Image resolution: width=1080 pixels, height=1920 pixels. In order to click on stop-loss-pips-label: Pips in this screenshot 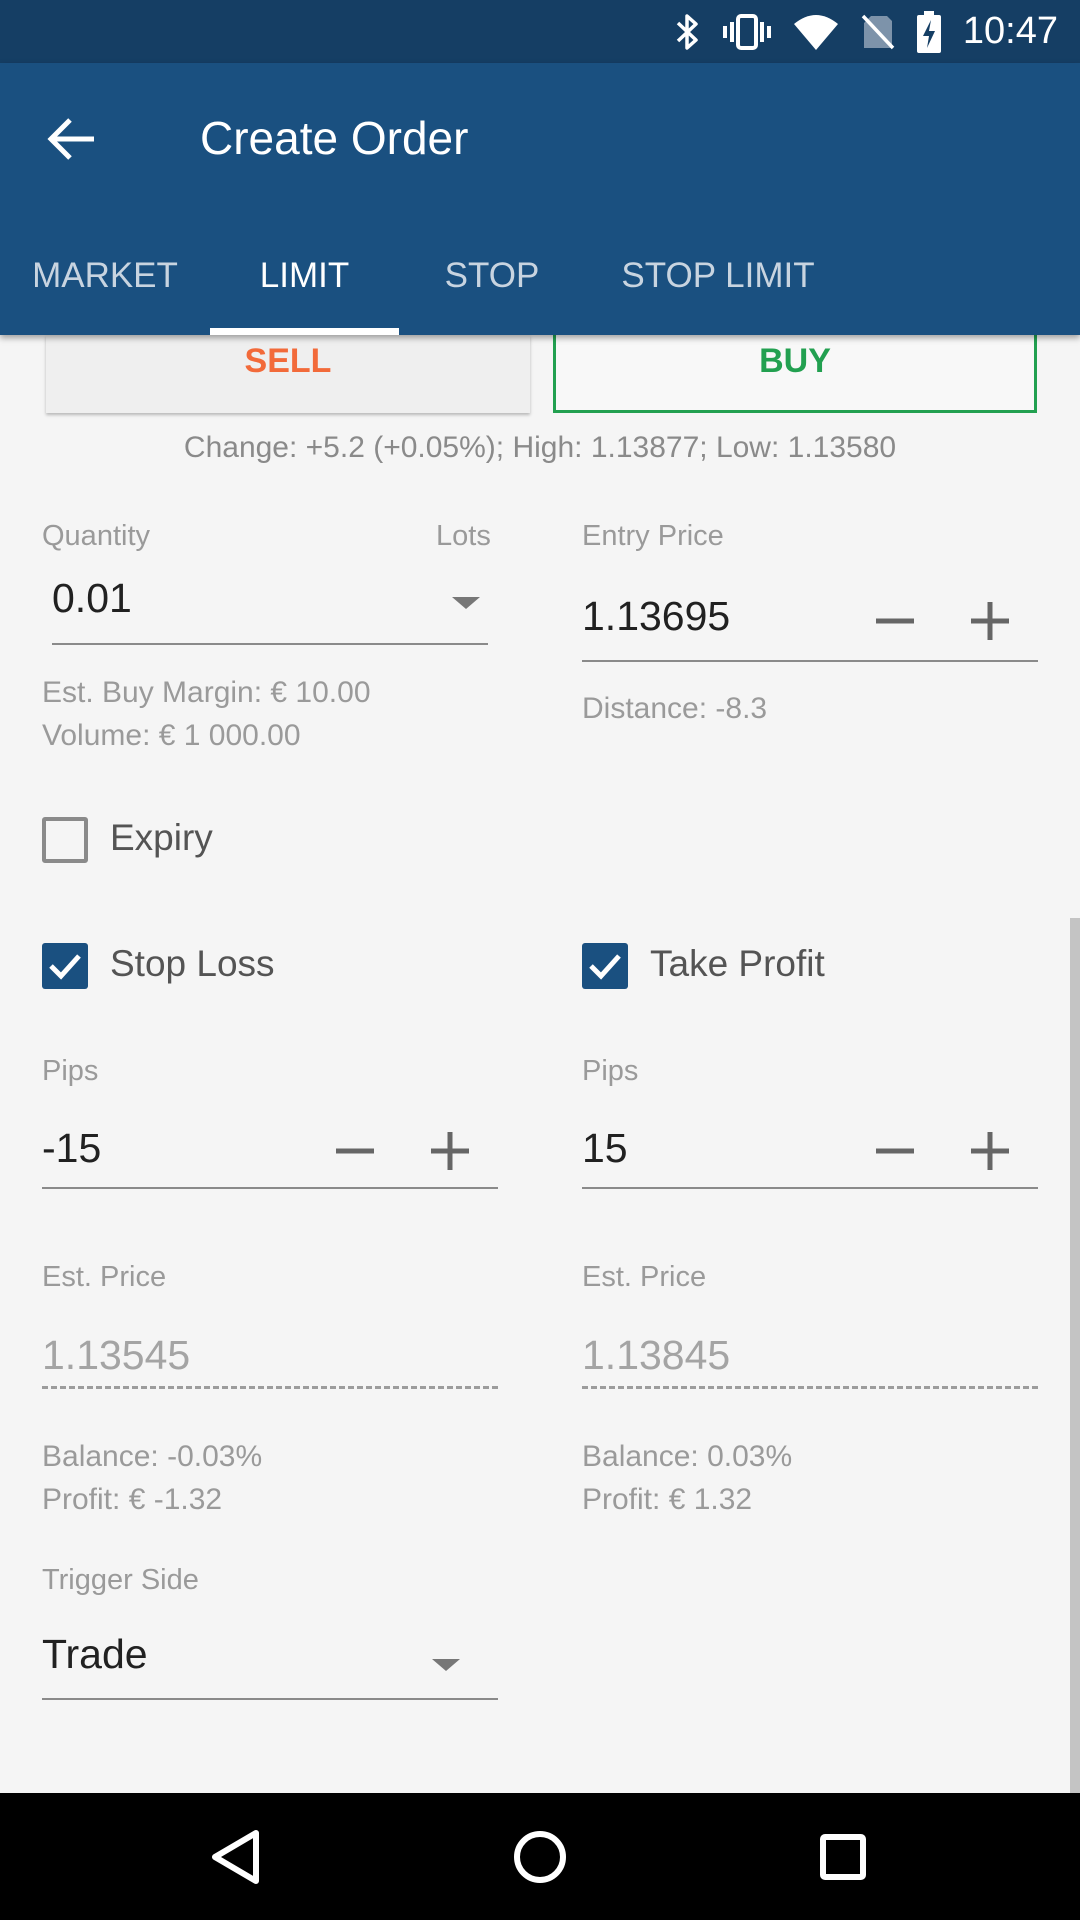, I will do `click(70, 1071)`.